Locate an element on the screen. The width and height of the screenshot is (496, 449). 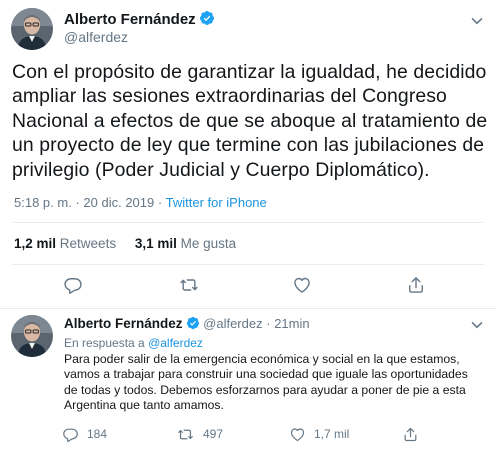
tweet-stats: 1,2 mil Retweets 3,1 mil Me gusta is located at coordinates (125, 243).